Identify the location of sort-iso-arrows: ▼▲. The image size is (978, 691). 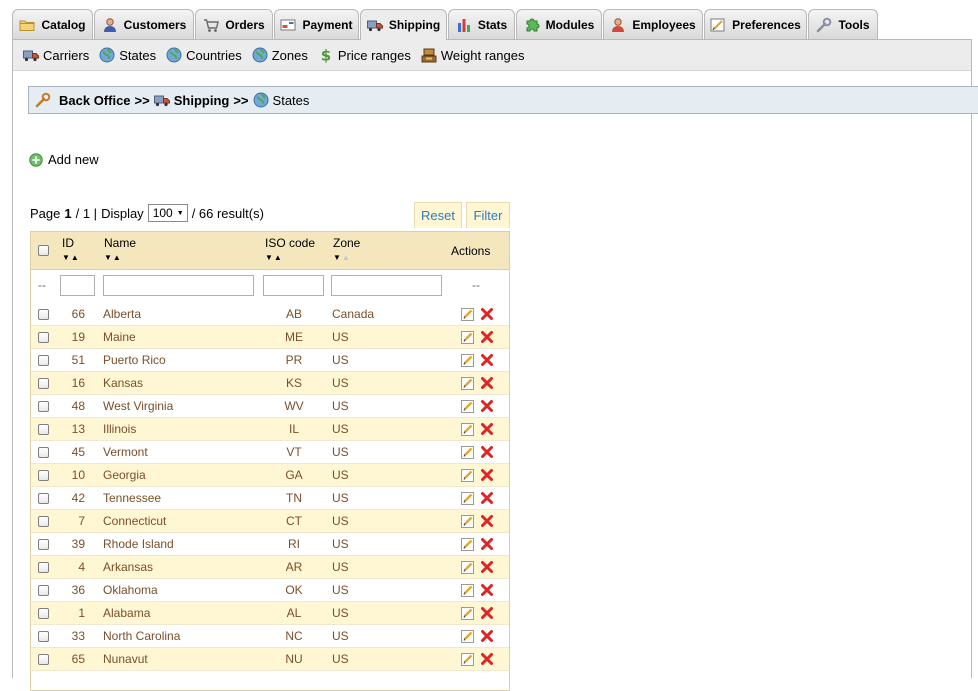
(274, 257).